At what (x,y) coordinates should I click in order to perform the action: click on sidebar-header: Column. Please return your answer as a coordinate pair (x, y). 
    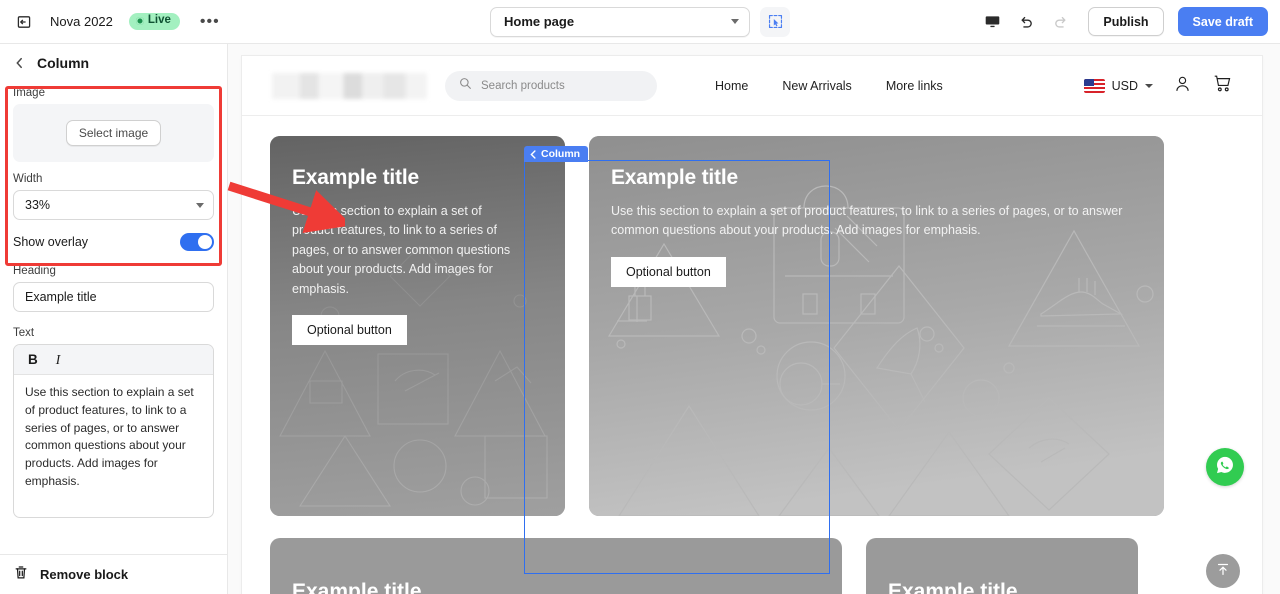
    Looking at the image, I should click on (113, 62).